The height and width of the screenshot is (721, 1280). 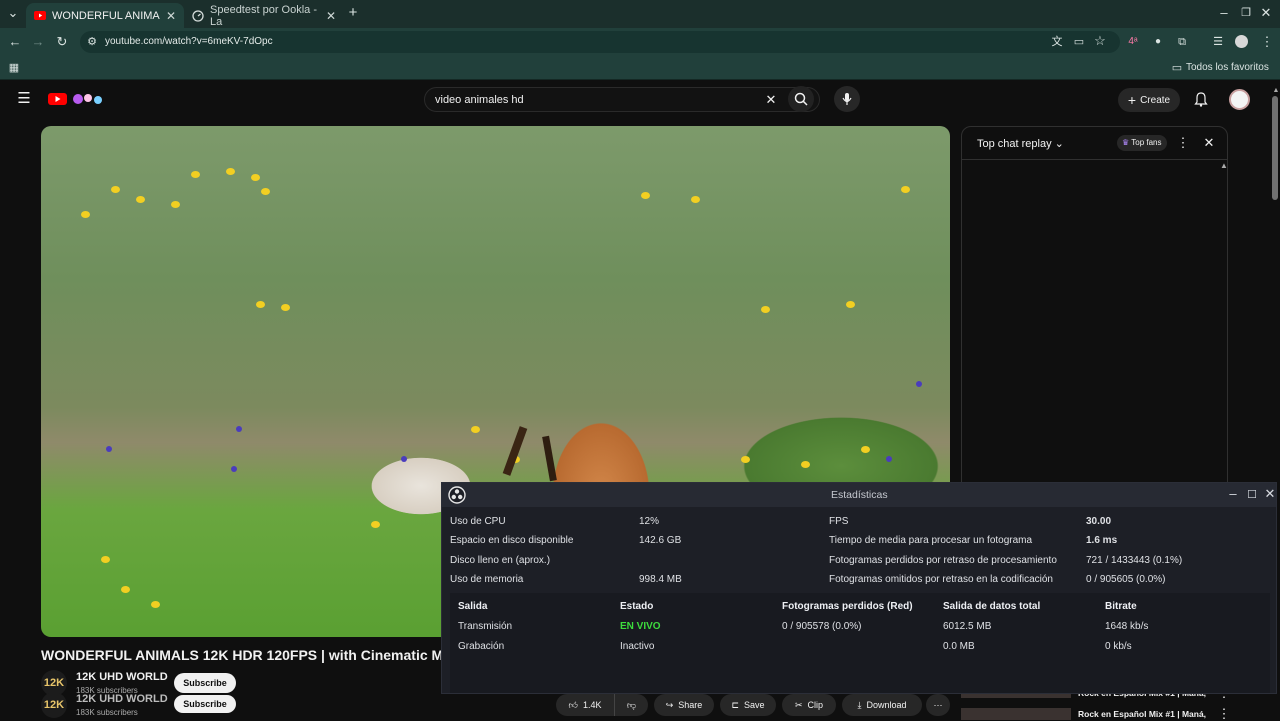 I want to click on row-output: Grabación, so click(x=481, y=646).